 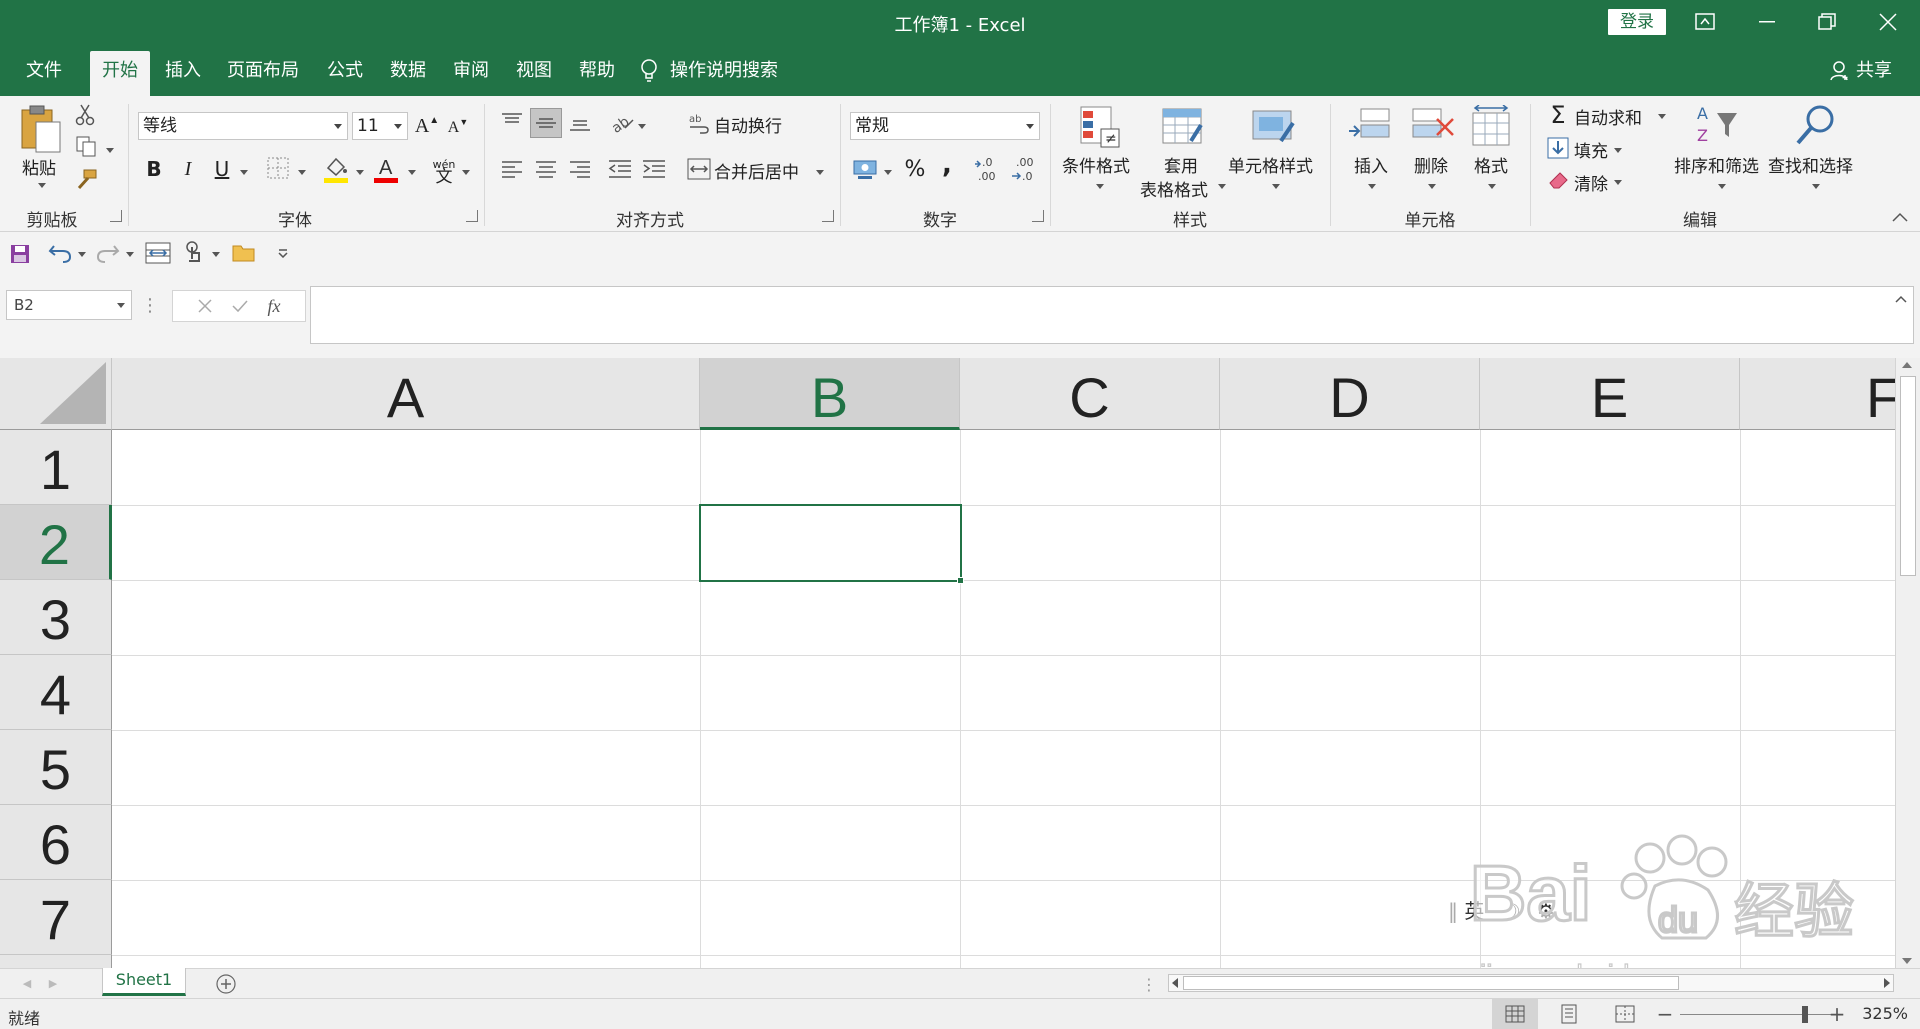 What do you see at coordinates (1887, 983) in the screenshot?
I see `scroll-right-icon` at bounding box center [1887, 983].